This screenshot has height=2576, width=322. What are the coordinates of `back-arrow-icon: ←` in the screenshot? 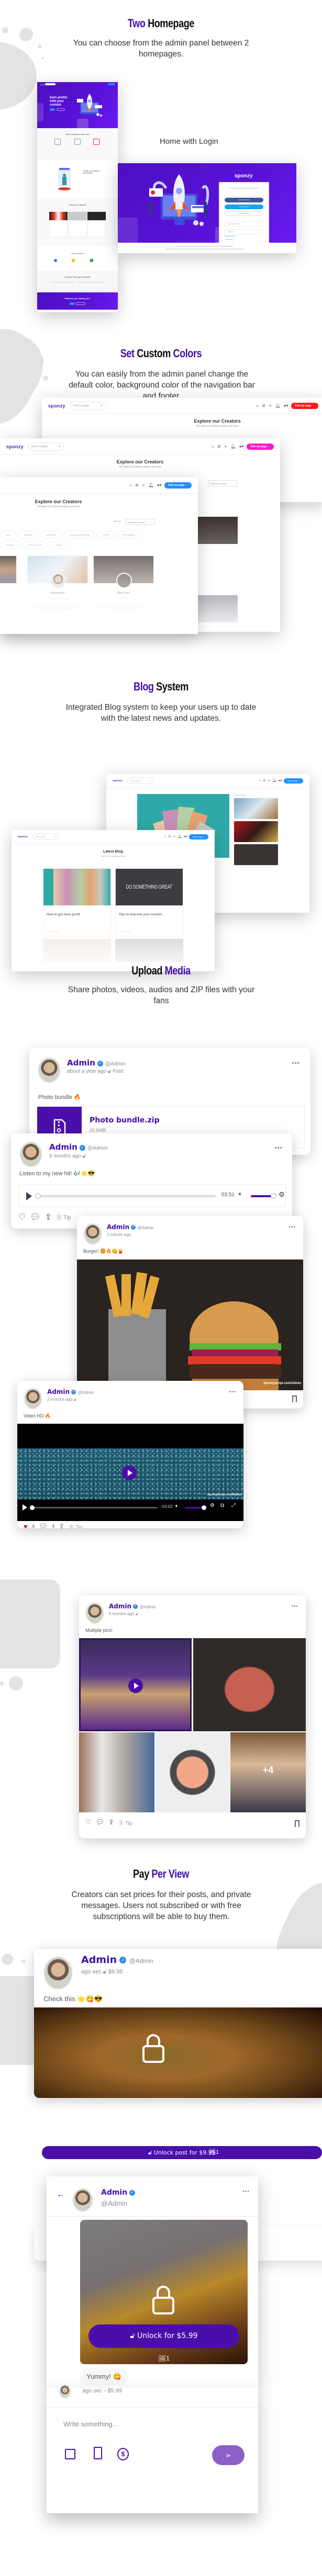 It's located at (61, 2194).